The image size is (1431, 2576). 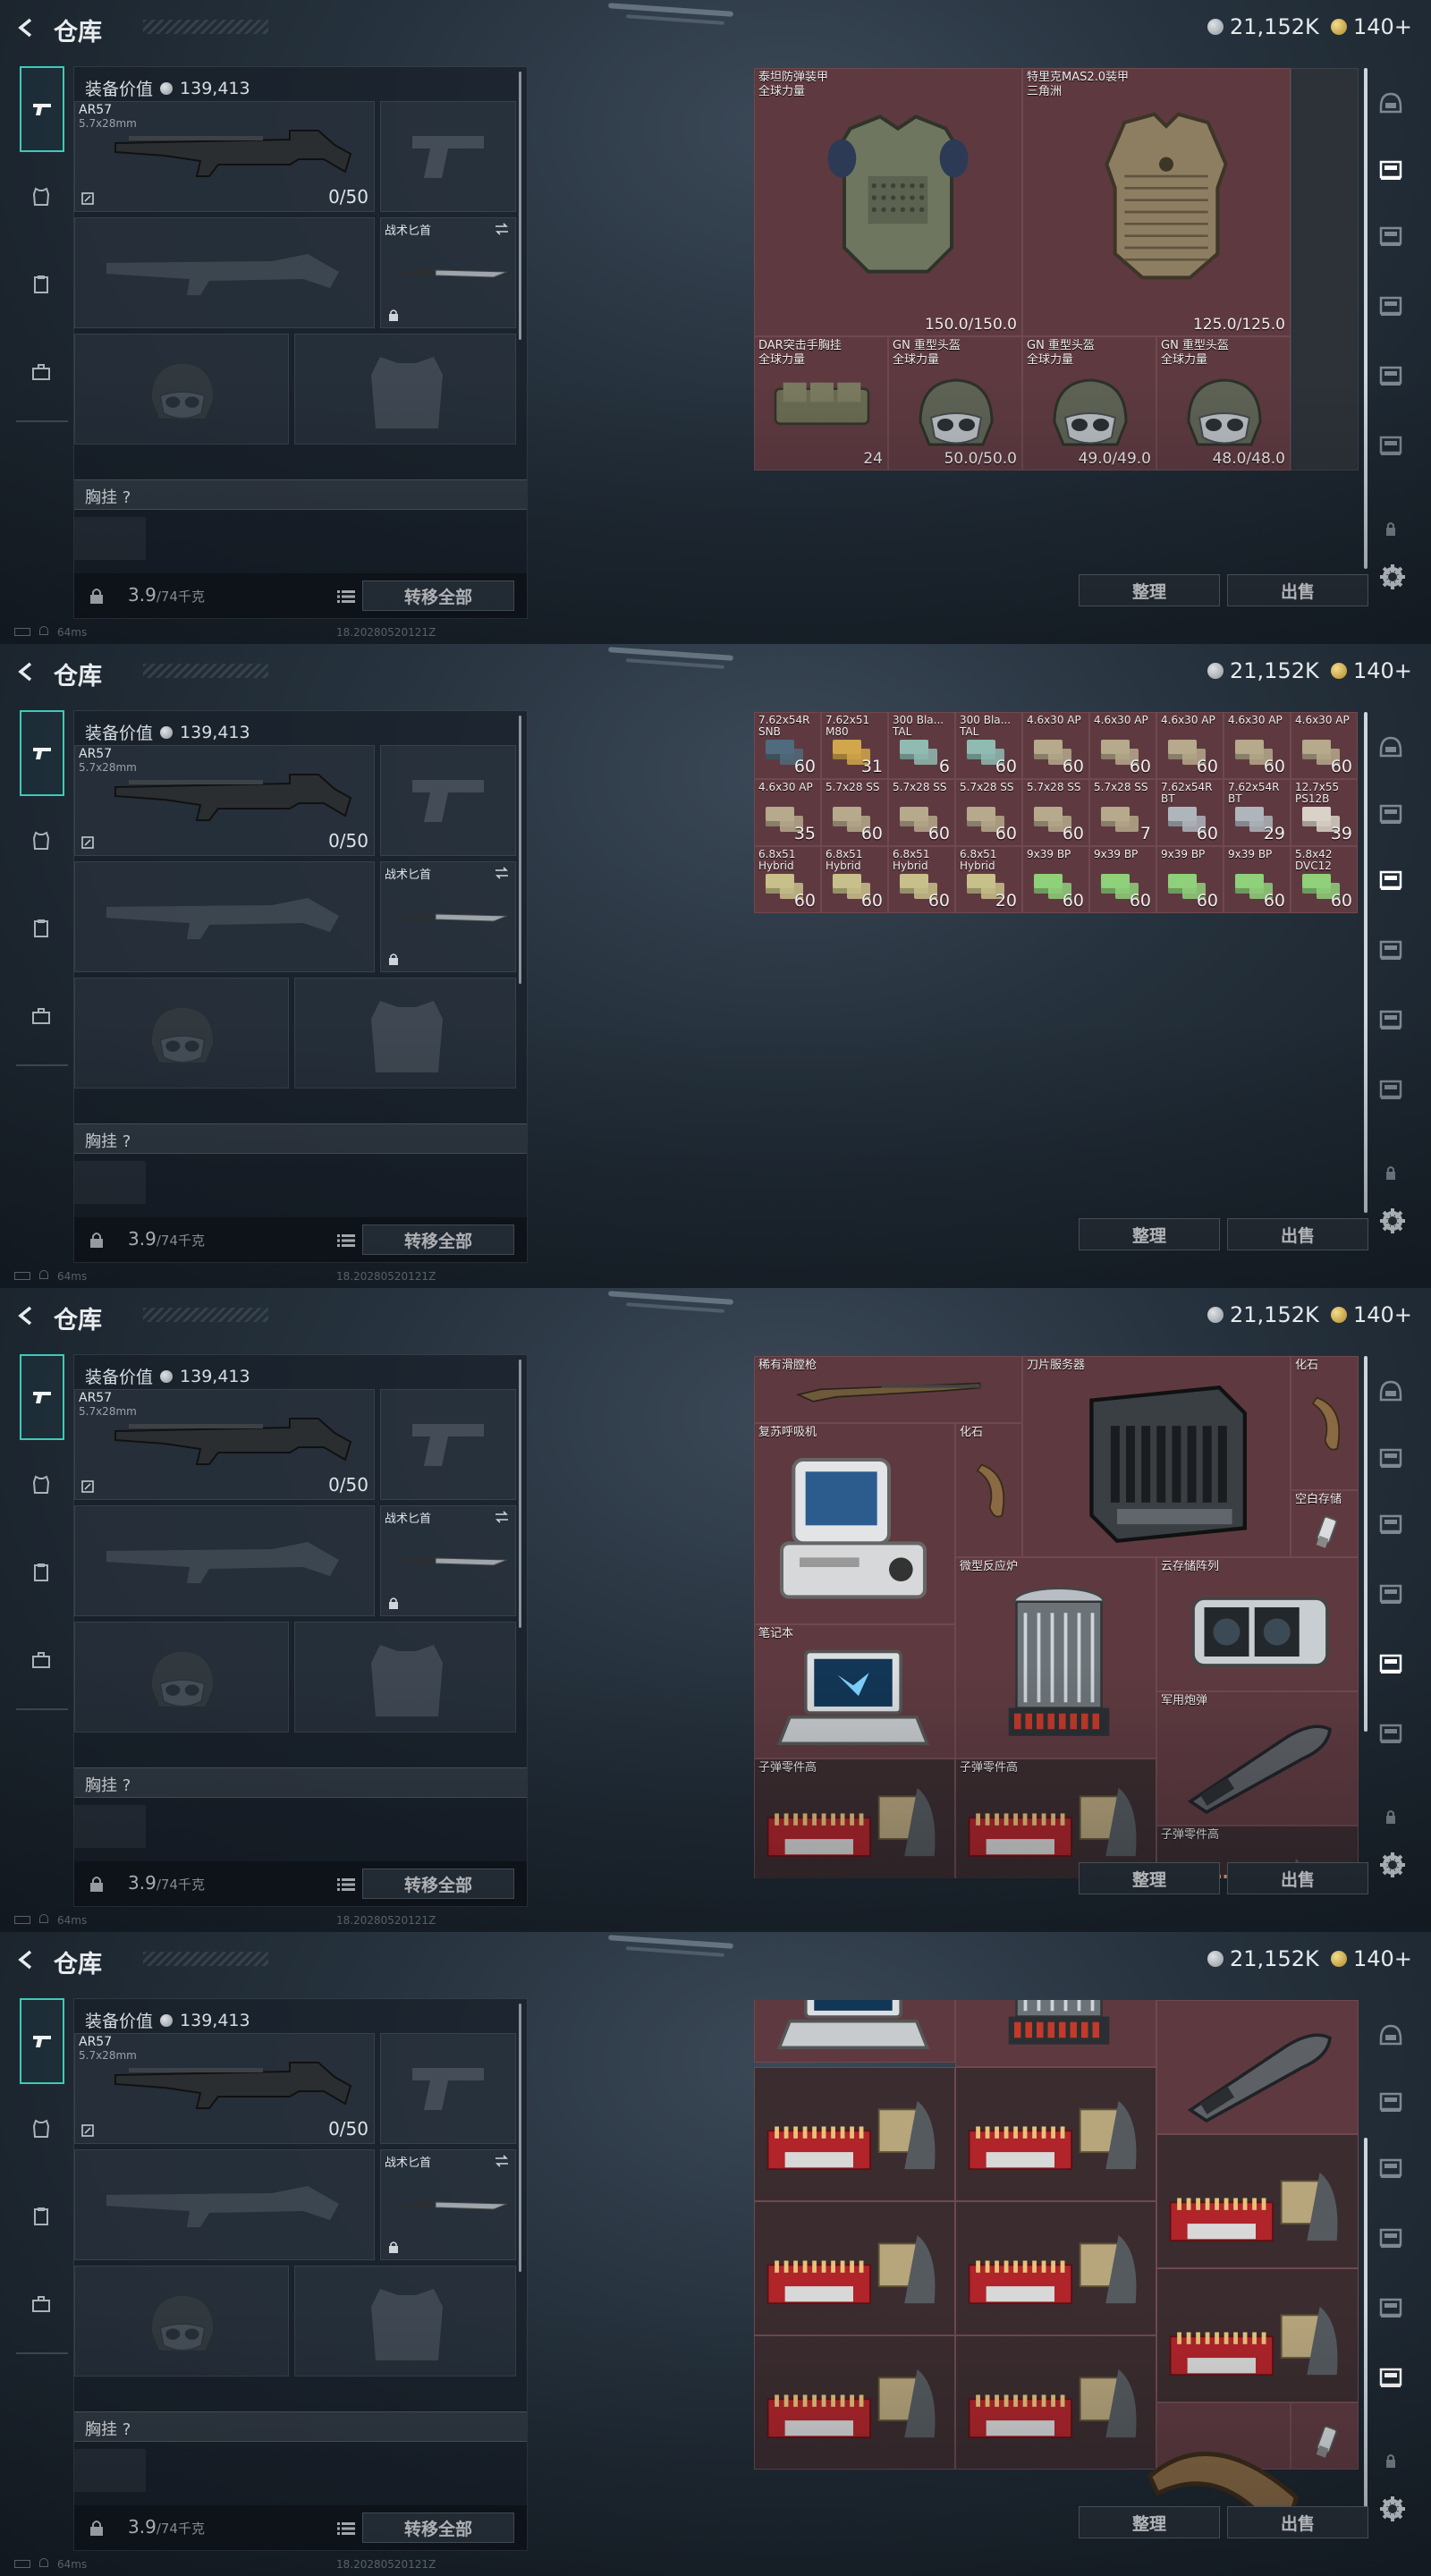 I want to click on blade-server-item: 刀片服务器, so click(x=1157, y=1456).